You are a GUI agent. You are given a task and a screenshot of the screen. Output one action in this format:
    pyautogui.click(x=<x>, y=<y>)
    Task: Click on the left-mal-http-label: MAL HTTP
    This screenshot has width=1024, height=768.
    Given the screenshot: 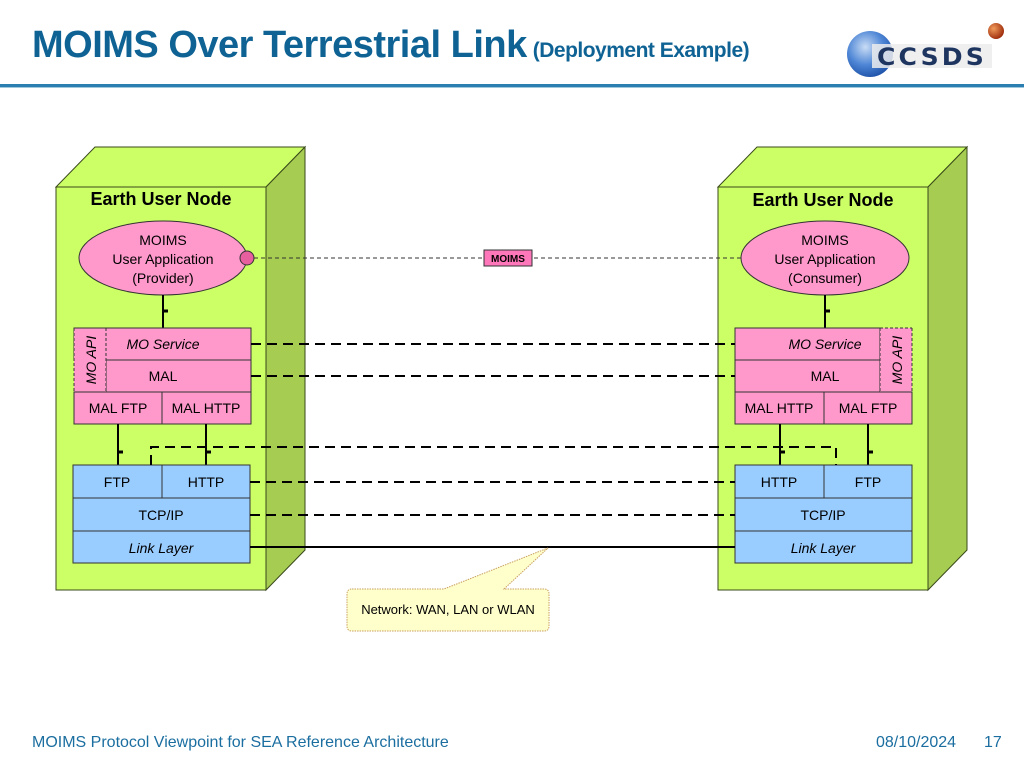 What is the action you would take?
    pyautogui.click(x=206, y=408)
    